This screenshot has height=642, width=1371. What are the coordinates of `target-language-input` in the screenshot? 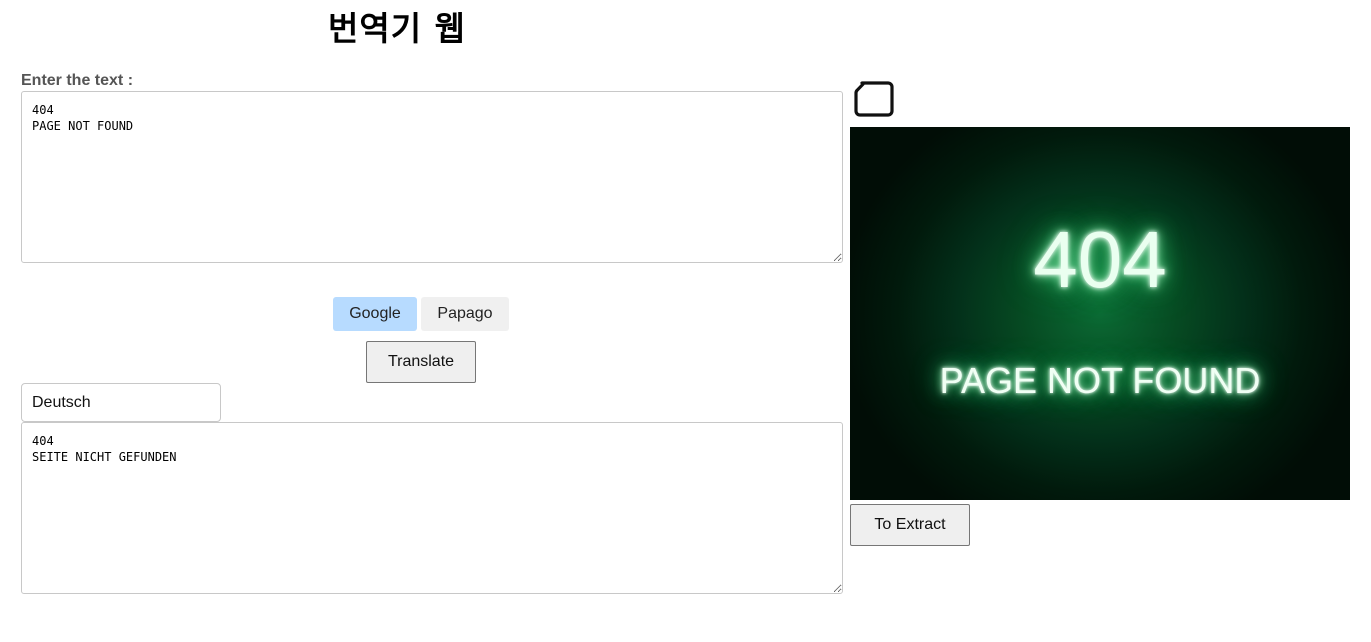 It's located at (121, 402).